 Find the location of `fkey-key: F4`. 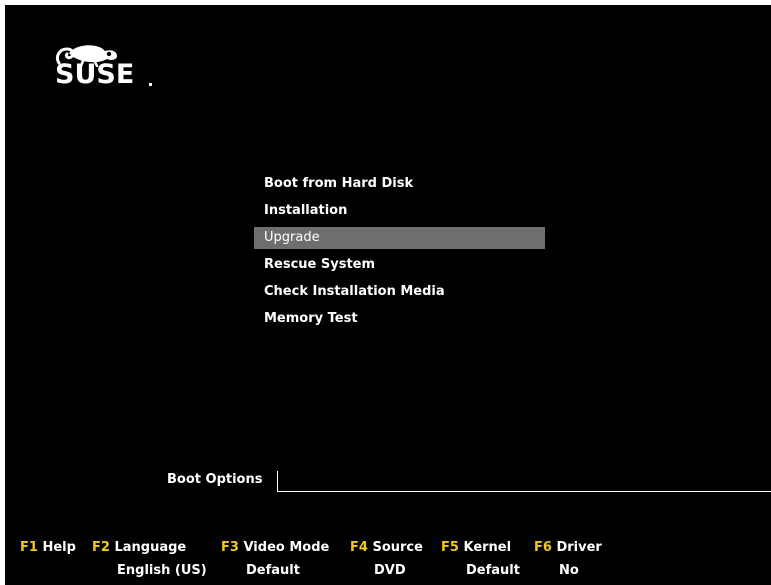

fkey-key: F4 is located at coordinates (359, 547).